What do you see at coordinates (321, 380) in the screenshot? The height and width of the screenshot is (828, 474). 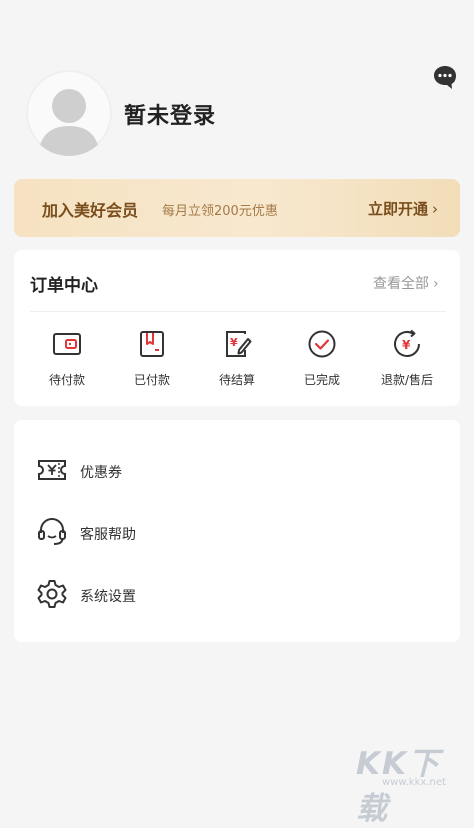 I see `order-tab-label: 已完成` at bounding box center [321, 380].